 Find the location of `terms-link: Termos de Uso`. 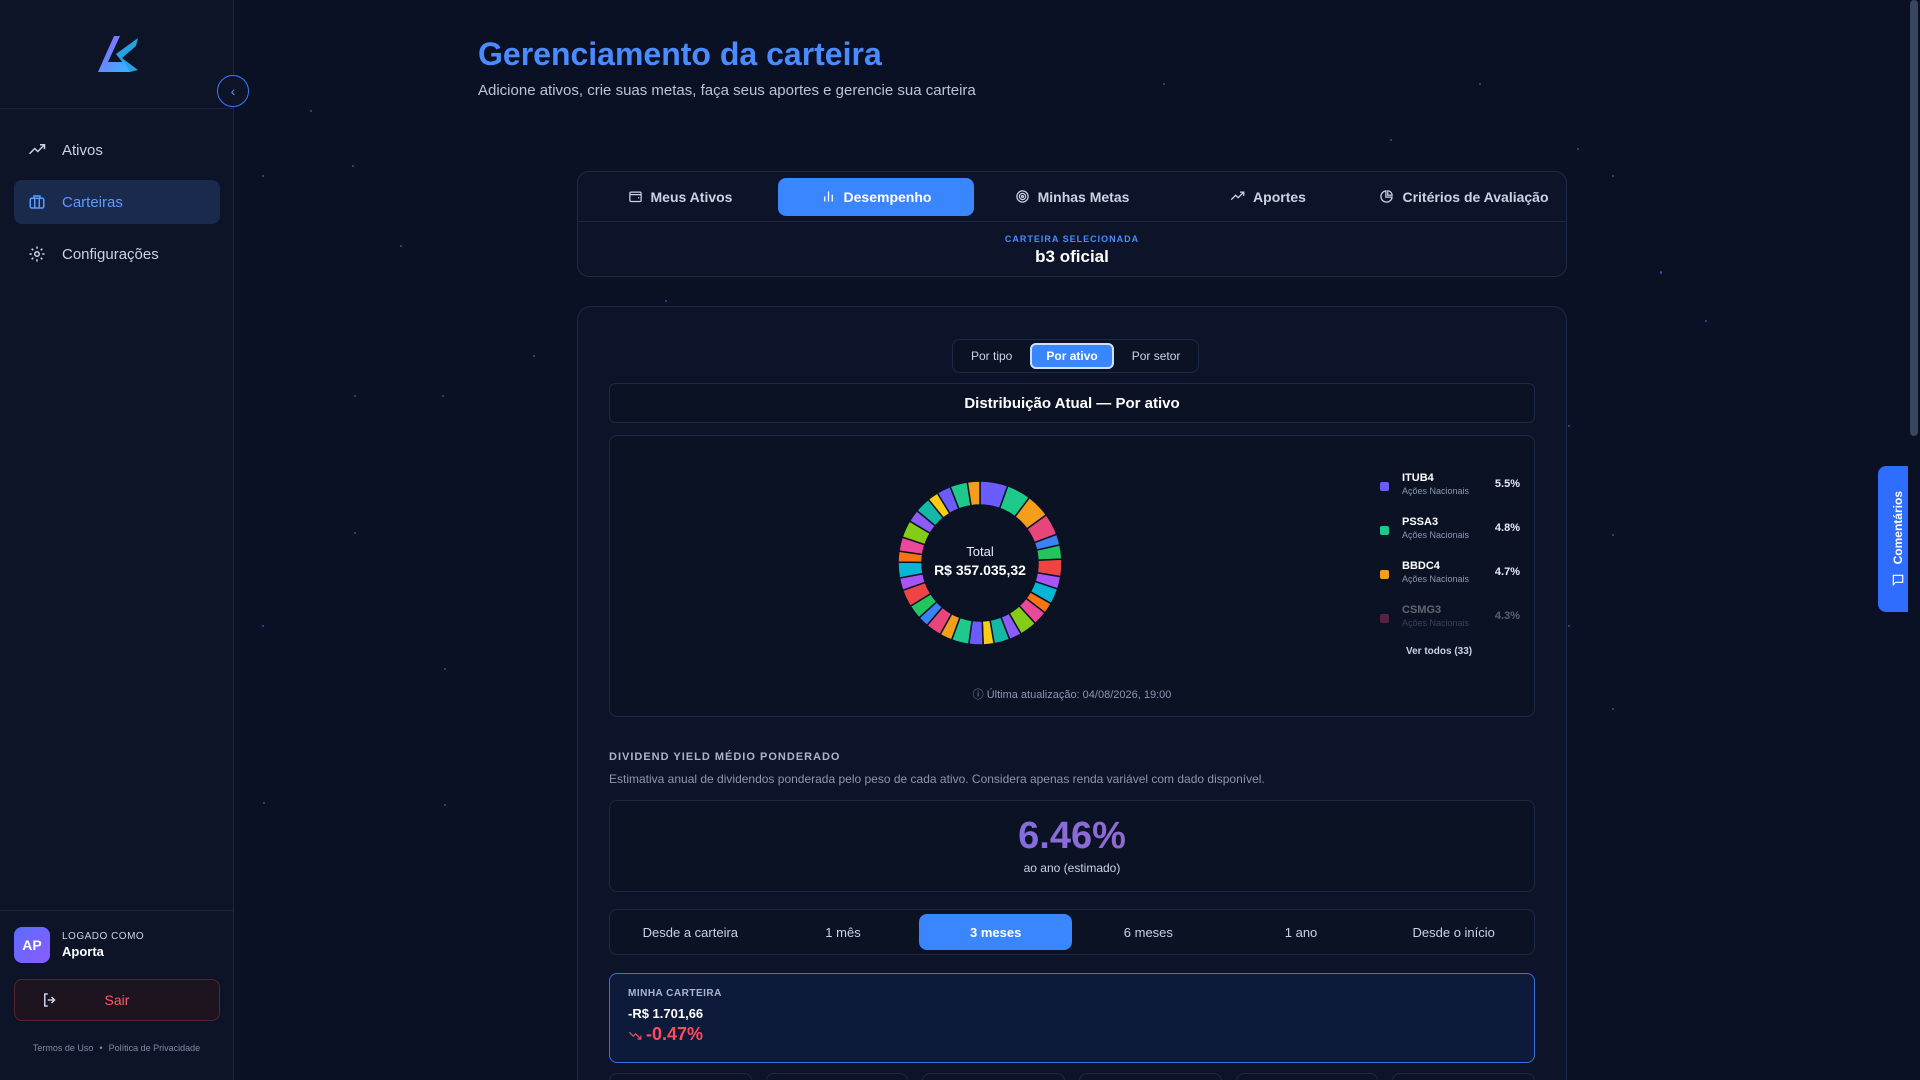

terms-link: Termos de Uso is located at coordinates (63, 1048).